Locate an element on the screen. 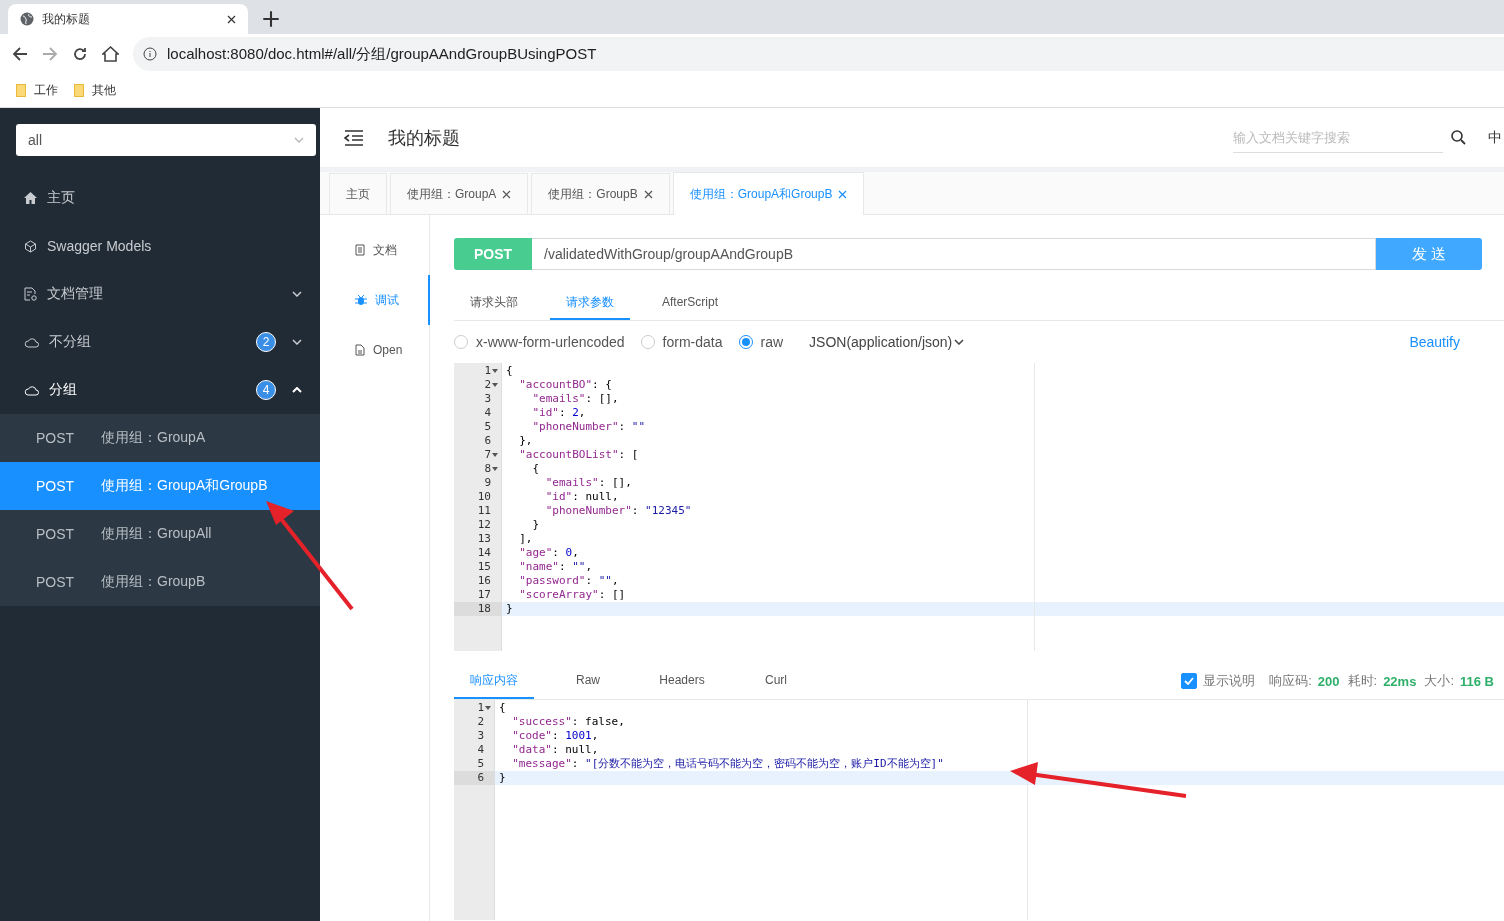 The width and height of the screenshot is (1504, 921). code-line: "accountBO": { is located at coordinates (565, 385).